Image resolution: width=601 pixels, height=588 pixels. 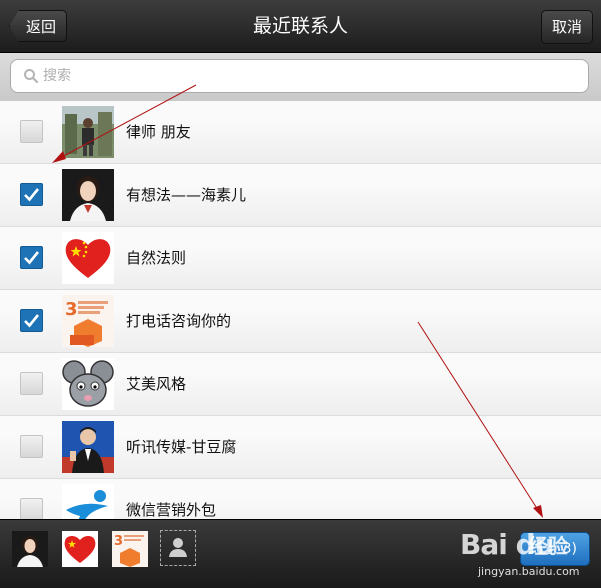 I want to click on selected-avatar: 3, so click(x=130, y=549).